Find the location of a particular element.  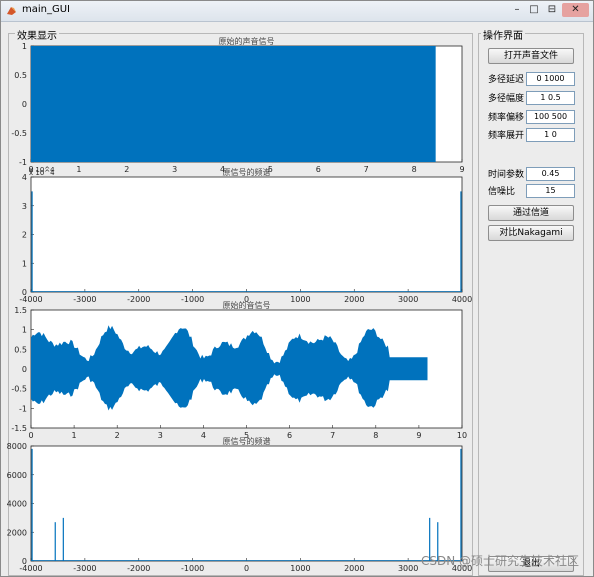

restore-icon: ⊟ is located at coordinates (552, 10).